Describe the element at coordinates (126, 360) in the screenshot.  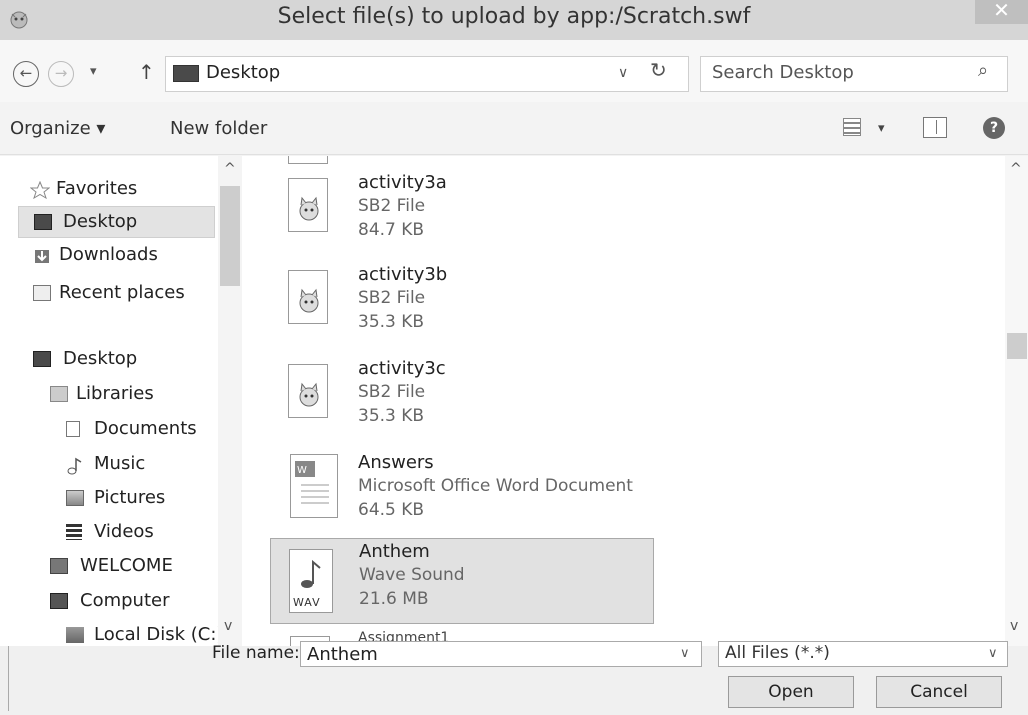
I see `nav-item-desktop: Desktop` at that location.